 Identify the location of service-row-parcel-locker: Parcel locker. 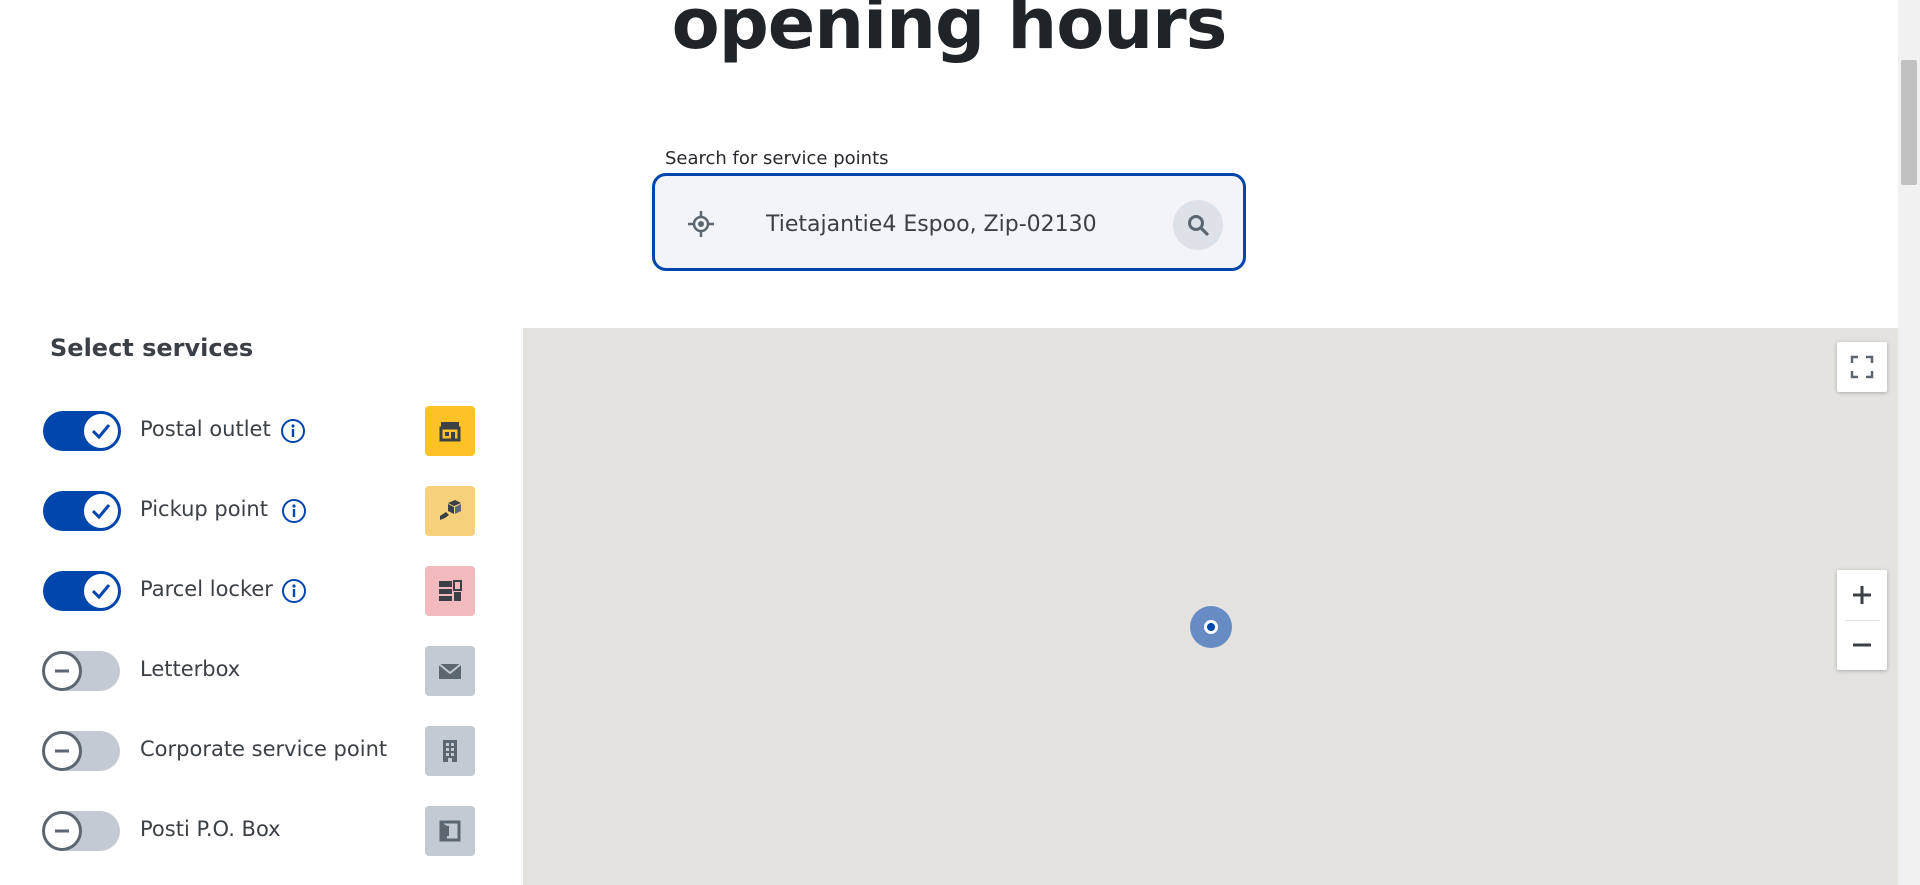
(260, 590).